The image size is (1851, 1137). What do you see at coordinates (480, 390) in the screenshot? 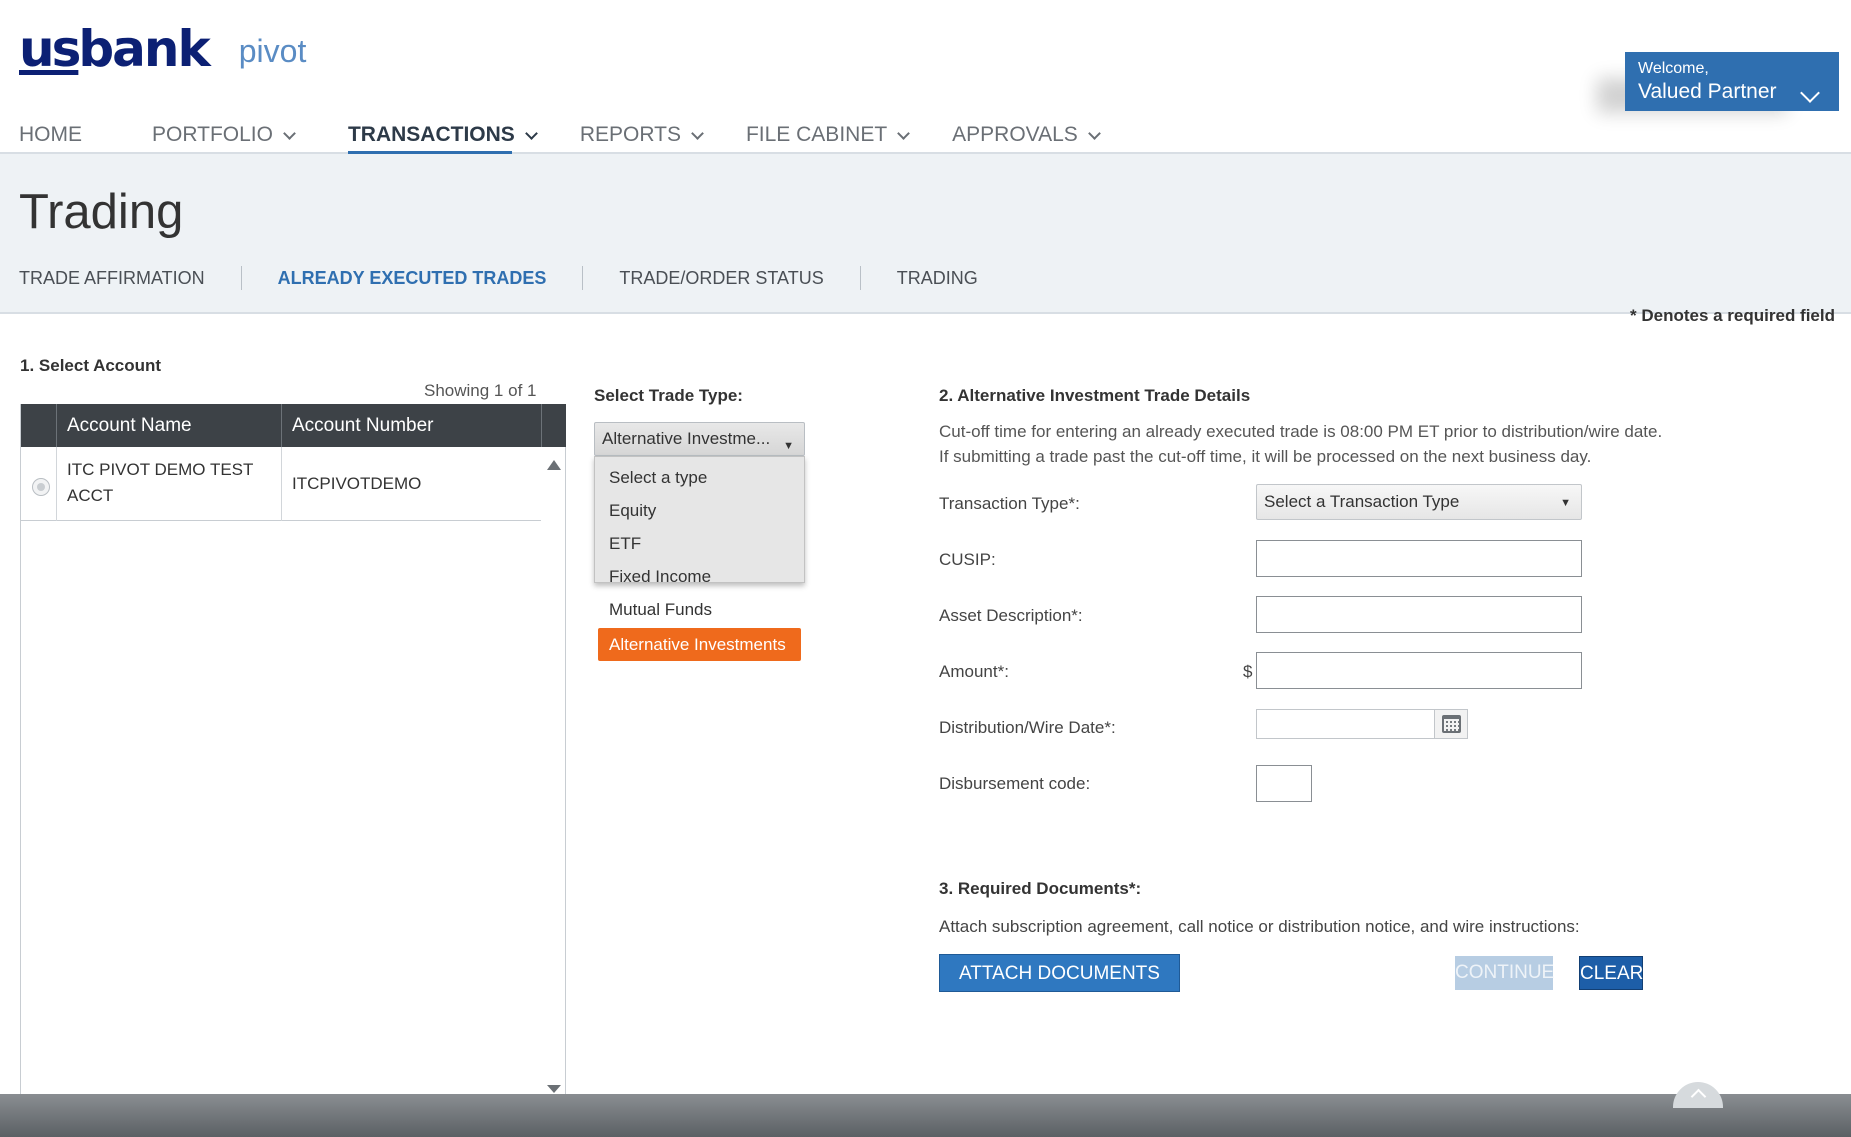
I see `showing-count: Showing 1 of 1` at bounding box center [480, 390].